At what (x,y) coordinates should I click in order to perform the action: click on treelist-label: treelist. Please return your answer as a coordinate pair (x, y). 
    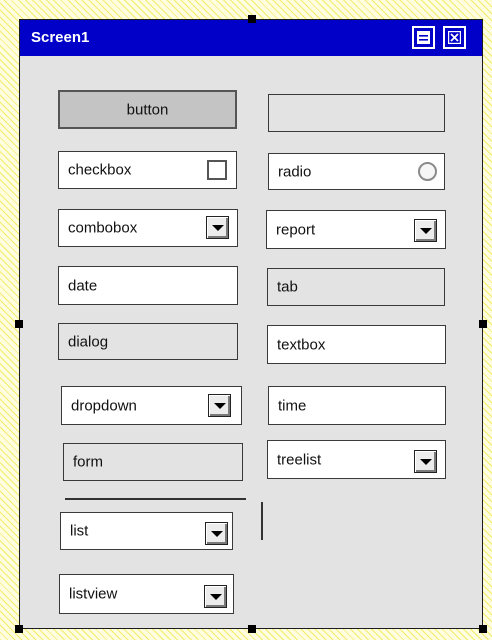
    Looking at the image, I should click on (299, 459).